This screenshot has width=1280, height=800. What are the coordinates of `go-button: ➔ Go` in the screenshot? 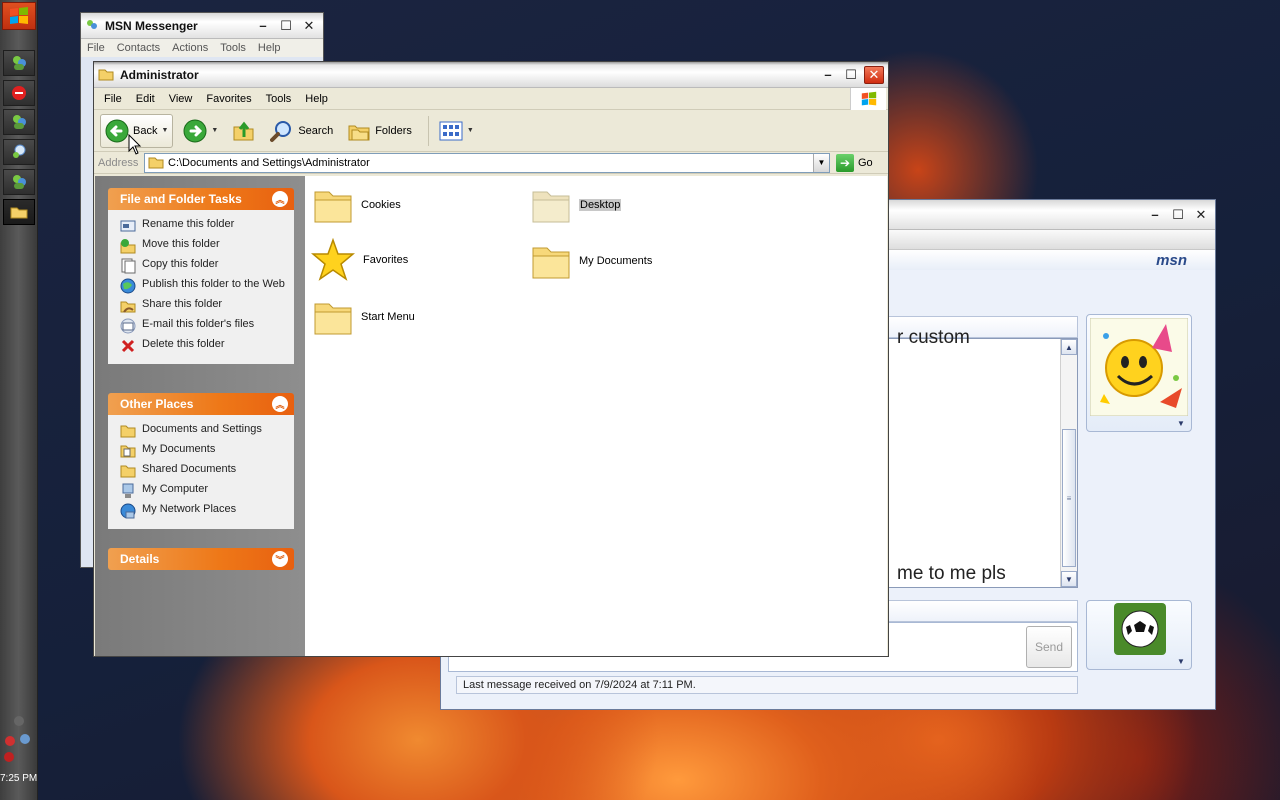 It's located at (854, 162).